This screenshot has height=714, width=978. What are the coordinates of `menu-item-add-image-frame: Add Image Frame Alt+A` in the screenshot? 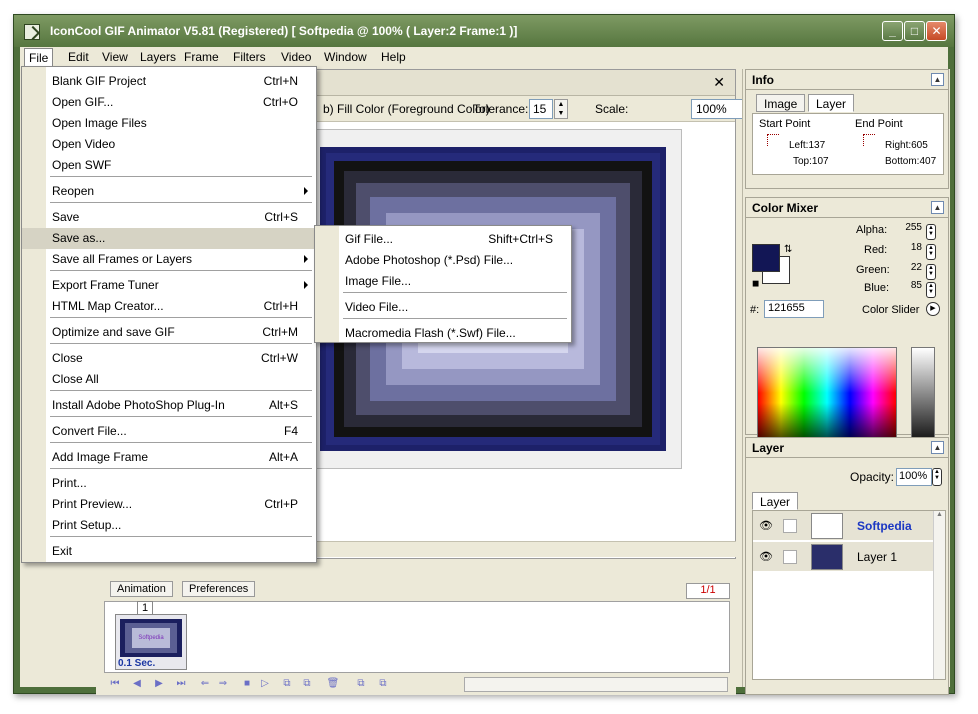 It's located at (169, 457).